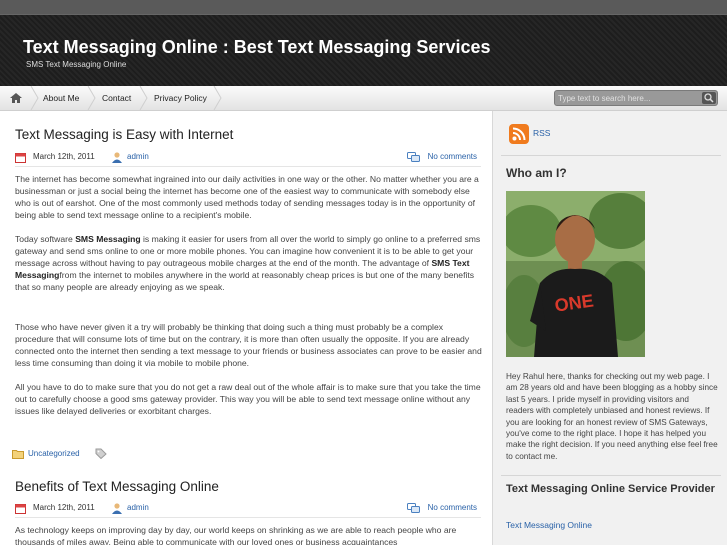 The height and width of the screenshot is (545, 727). What do you see at coordinates (61, 98) in the screenshot?
I see `nav-item-about-me: About Me` at bounding box center [61, 98].